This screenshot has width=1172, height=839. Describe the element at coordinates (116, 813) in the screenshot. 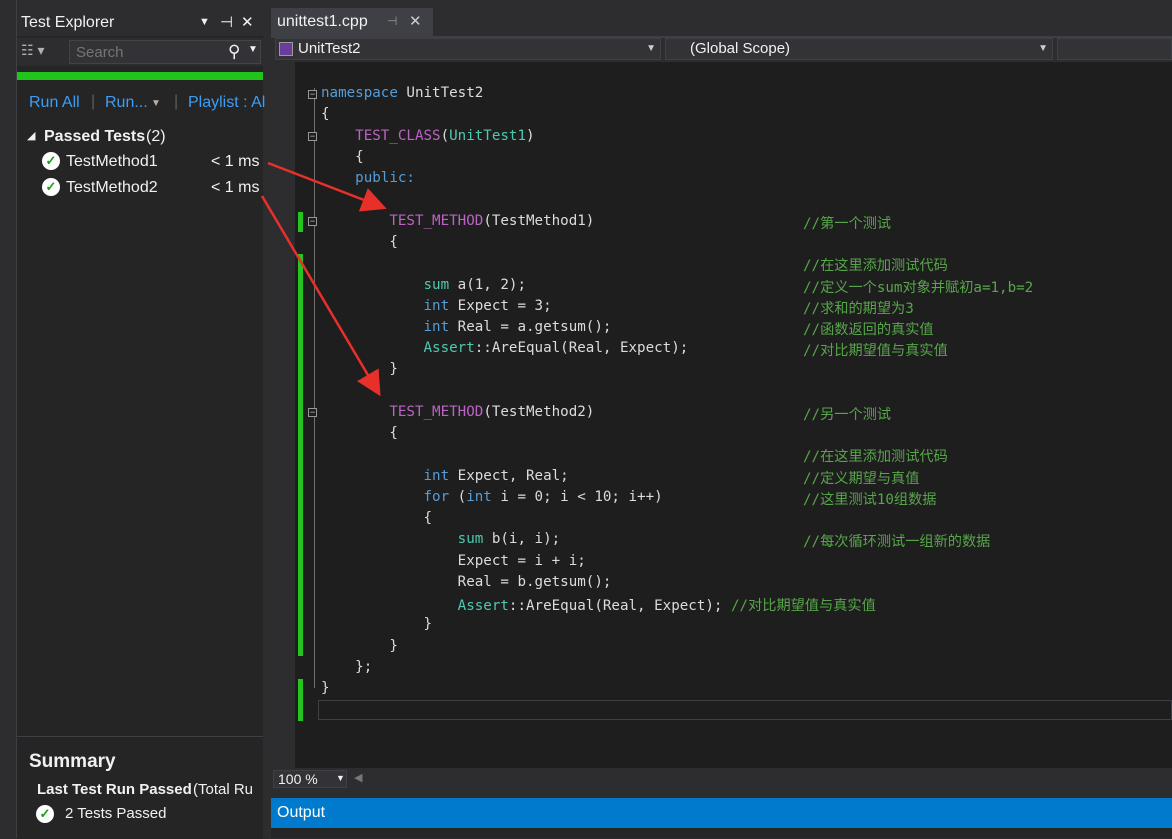

I see `passed-count: 2 Tests Passed` at that location.